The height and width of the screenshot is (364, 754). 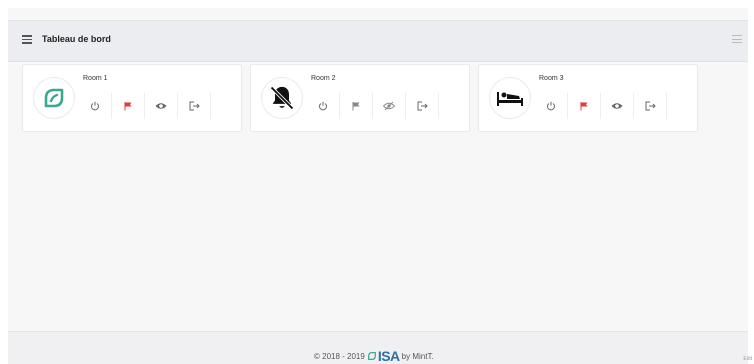 I want to click on room-card-3: Room 3, so click(x=588, y=98).